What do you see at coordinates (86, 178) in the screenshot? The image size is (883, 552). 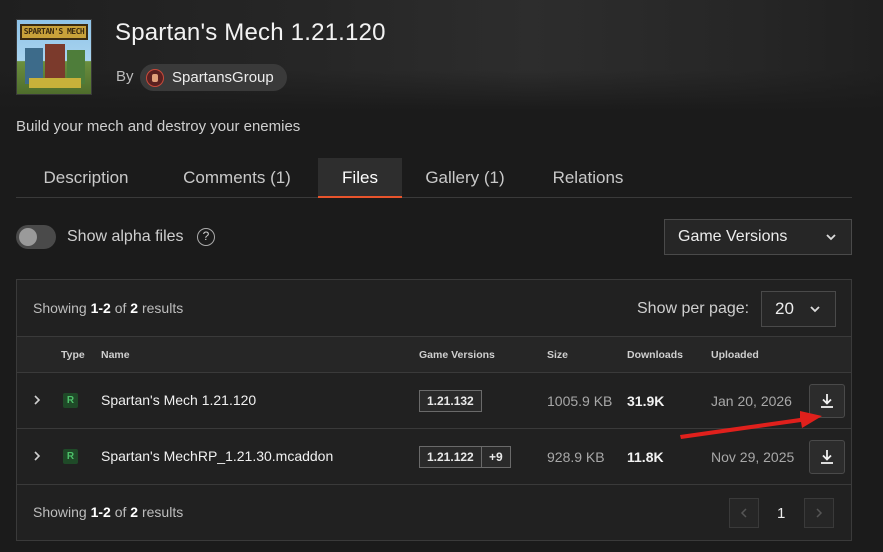 I see `tab-description: Description` at bounding box center [86, 178].